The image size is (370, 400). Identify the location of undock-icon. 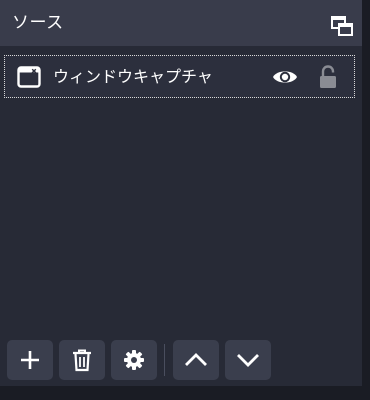
(342, 26).